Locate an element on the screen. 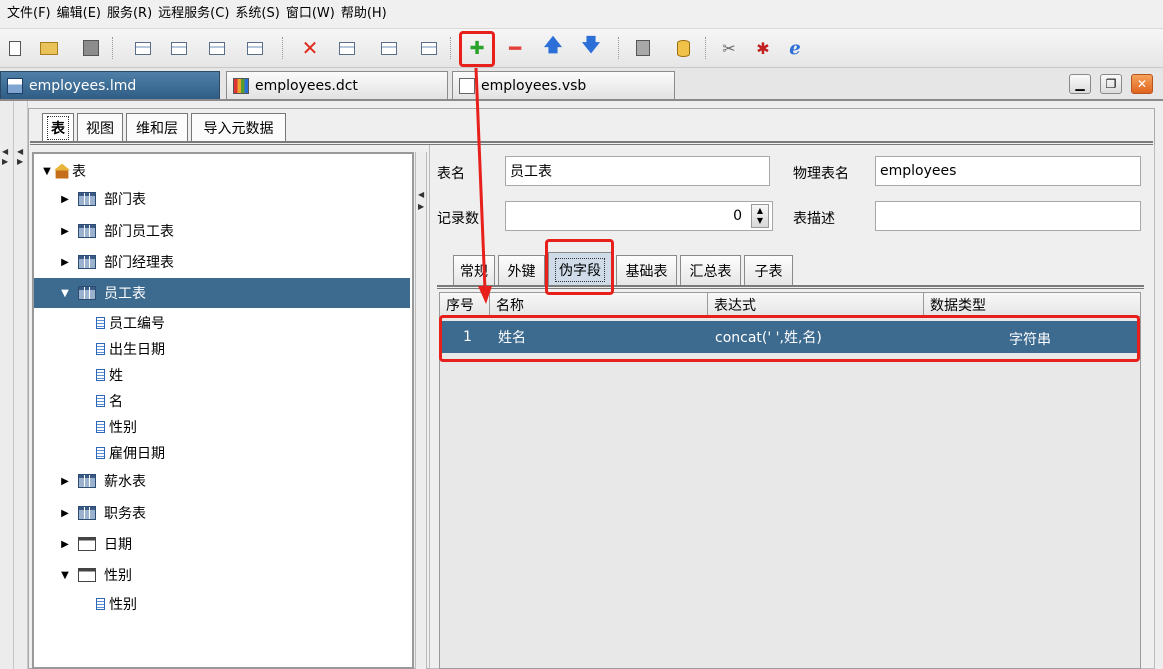 Image resolution: width=1163 pixels, height=669 pixels. arrow-line is located at coordinates (480, 179).